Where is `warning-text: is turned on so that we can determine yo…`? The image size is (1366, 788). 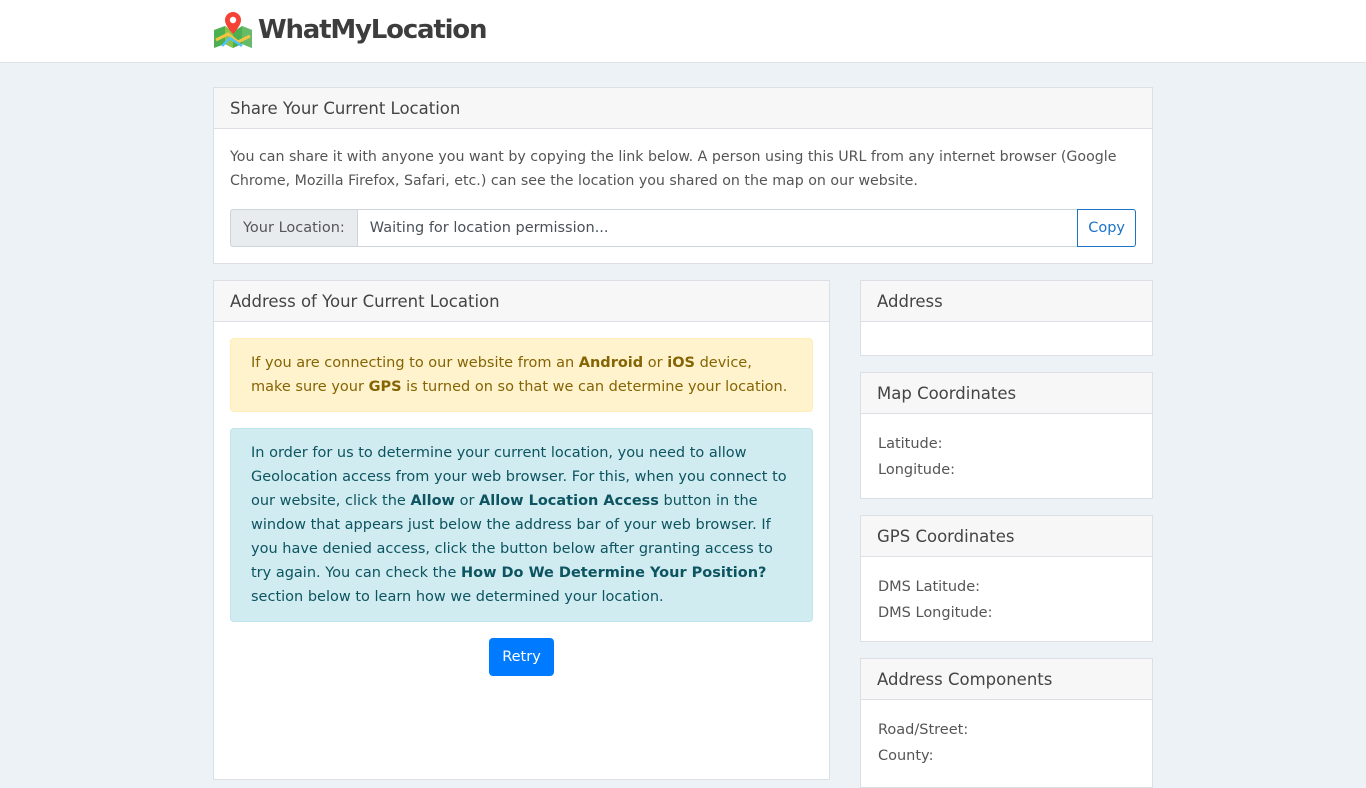 warning-text: is turned on so that we can determine yo… is located at coordinates (594, 387).